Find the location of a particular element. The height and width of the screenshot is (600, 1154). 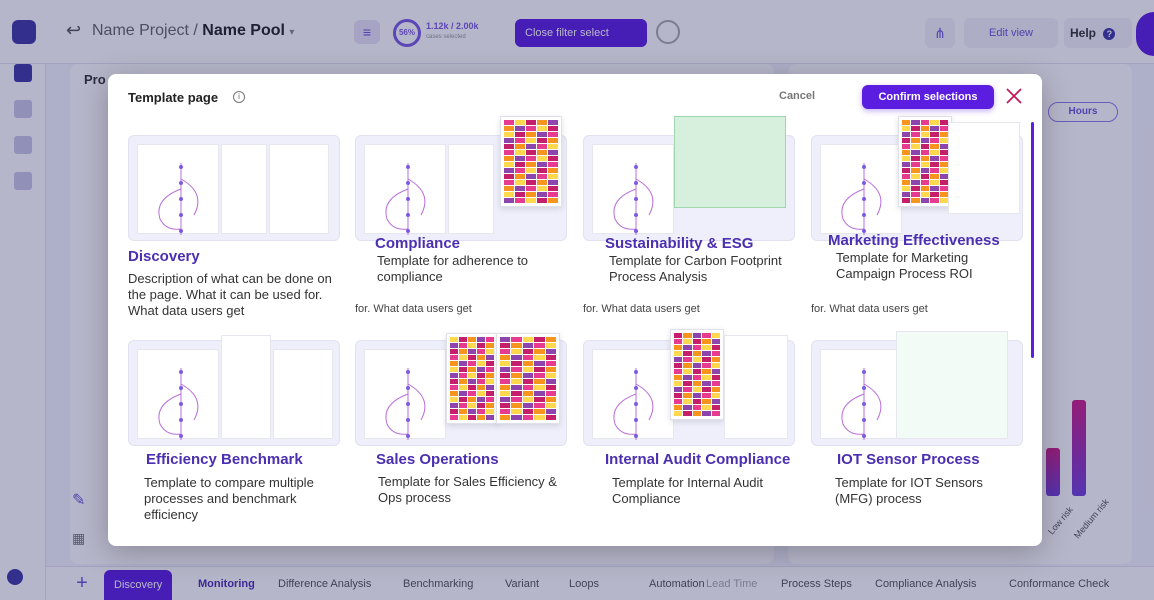

template-description: Template for IOT Sensors (MFG) process is located at coordinates (909, 490).